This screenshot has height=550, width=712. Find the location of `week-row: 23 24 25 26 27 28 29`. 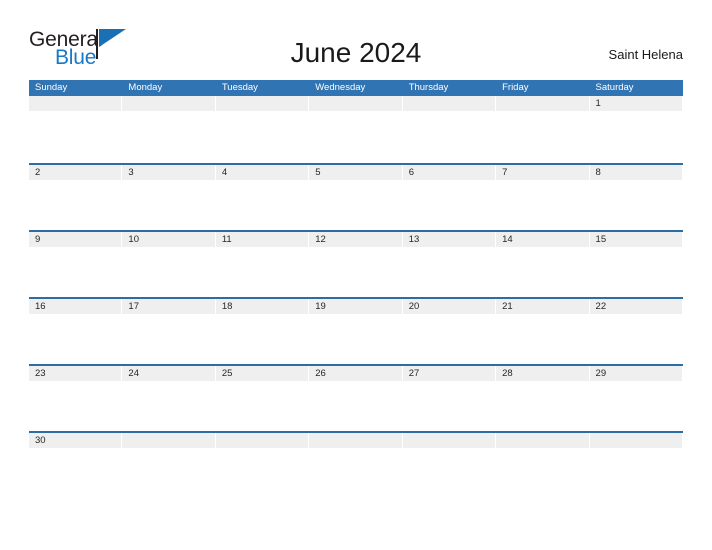

week-row: 23 24 25 26 27 28 29 is located at coordinates (356, 397).